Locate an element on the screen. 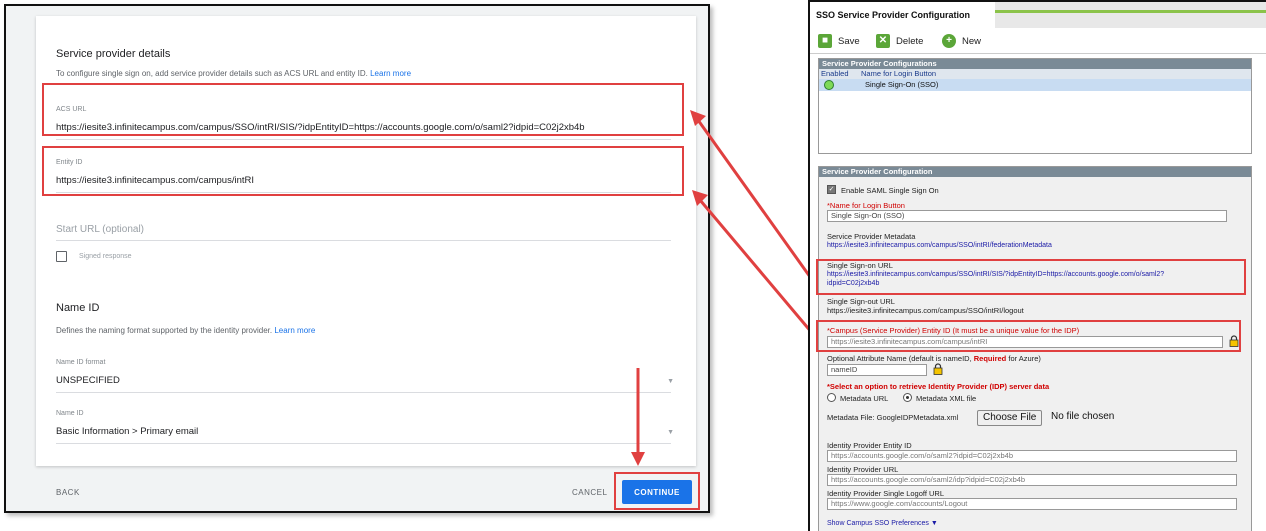  enable-saml-checkbox: ✓ is located at coordinates (831, 189).